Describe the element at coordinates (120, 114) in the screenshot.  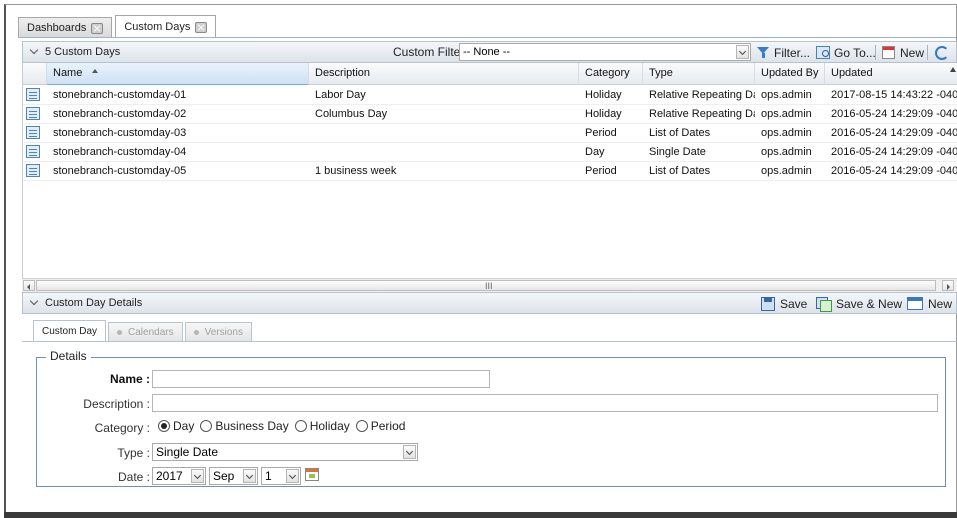
I see `cell-name: stonebranch-customday-02` at that location.